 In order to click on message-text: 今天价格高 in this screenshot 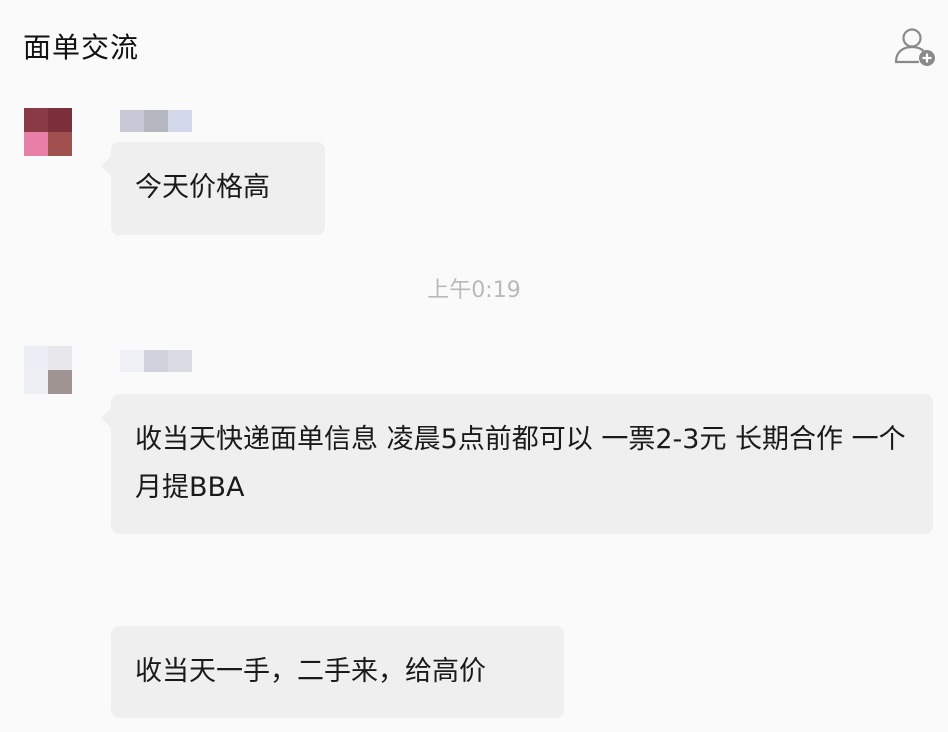, I will do `click(202, 187)`.